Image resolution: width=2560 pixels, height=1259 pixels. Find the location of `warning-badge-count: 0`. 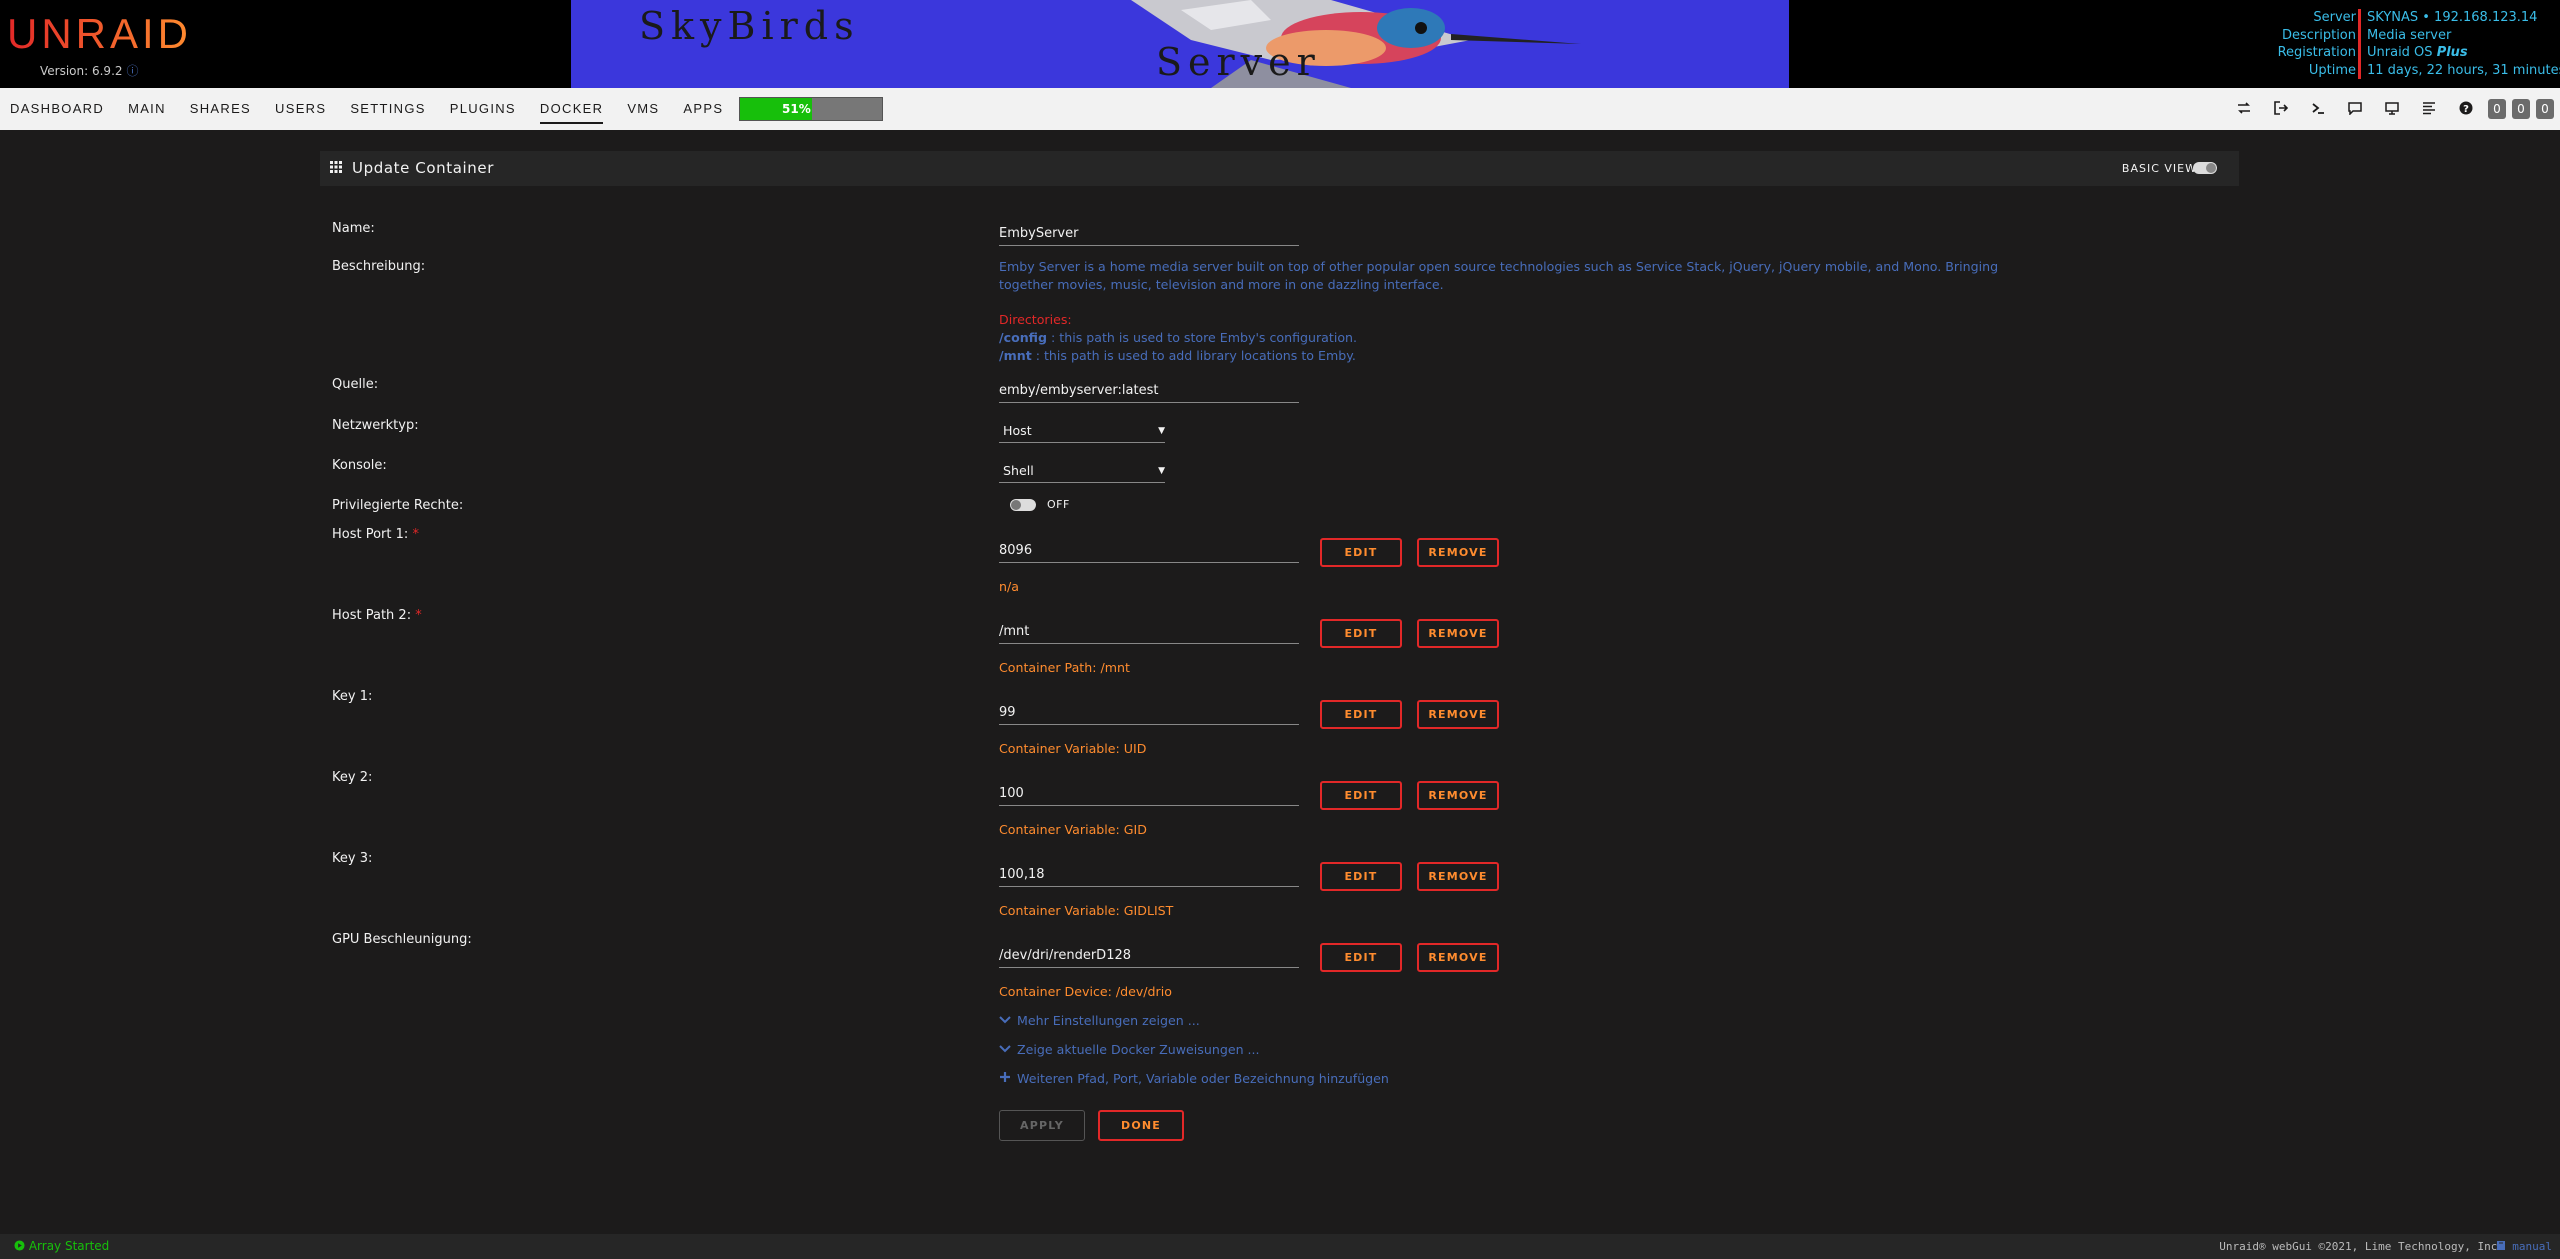

warning-badge-count: 0 is located at coordinates (2521, 109).